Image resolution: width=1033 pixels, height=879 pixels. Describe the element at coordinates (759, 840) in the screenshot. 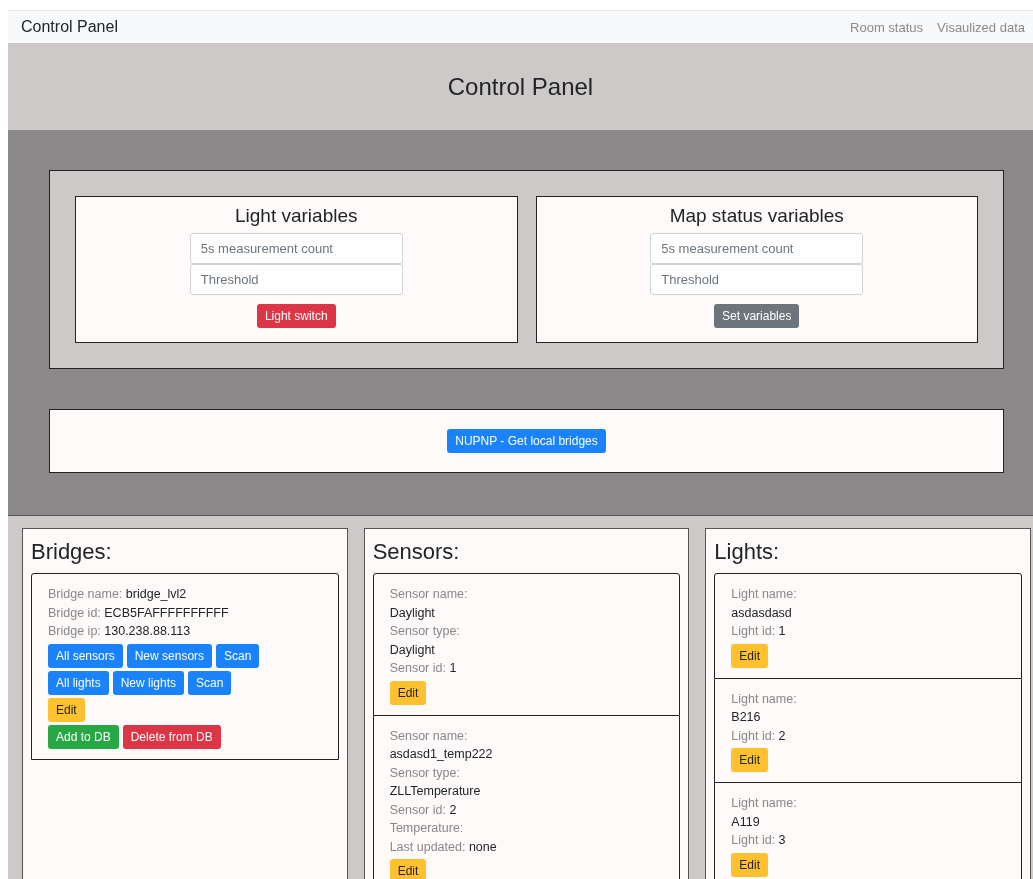

I see `field-text: Light id: 3` at that location.